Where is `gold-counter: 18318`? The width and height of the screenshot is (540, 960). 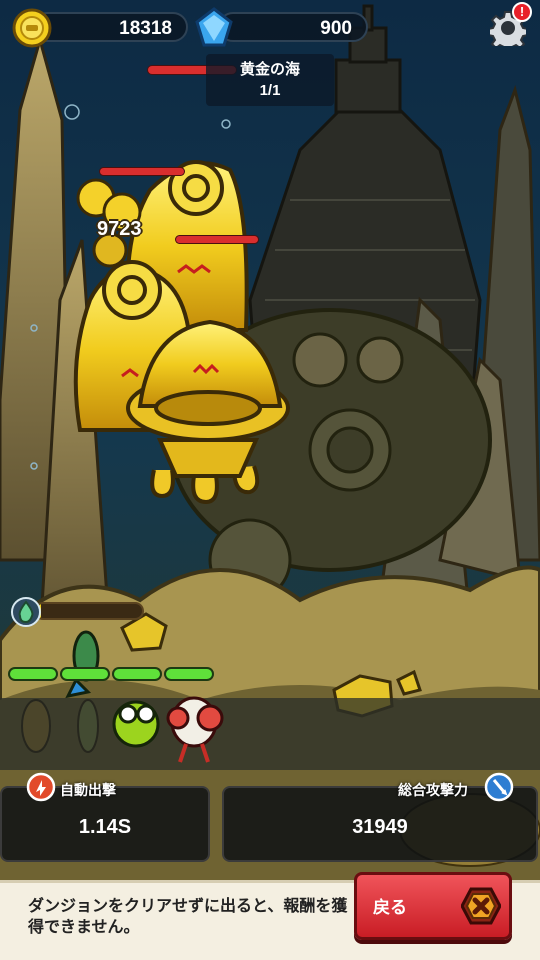 gold-counter: 18318 is located at coordinates (110, 27).